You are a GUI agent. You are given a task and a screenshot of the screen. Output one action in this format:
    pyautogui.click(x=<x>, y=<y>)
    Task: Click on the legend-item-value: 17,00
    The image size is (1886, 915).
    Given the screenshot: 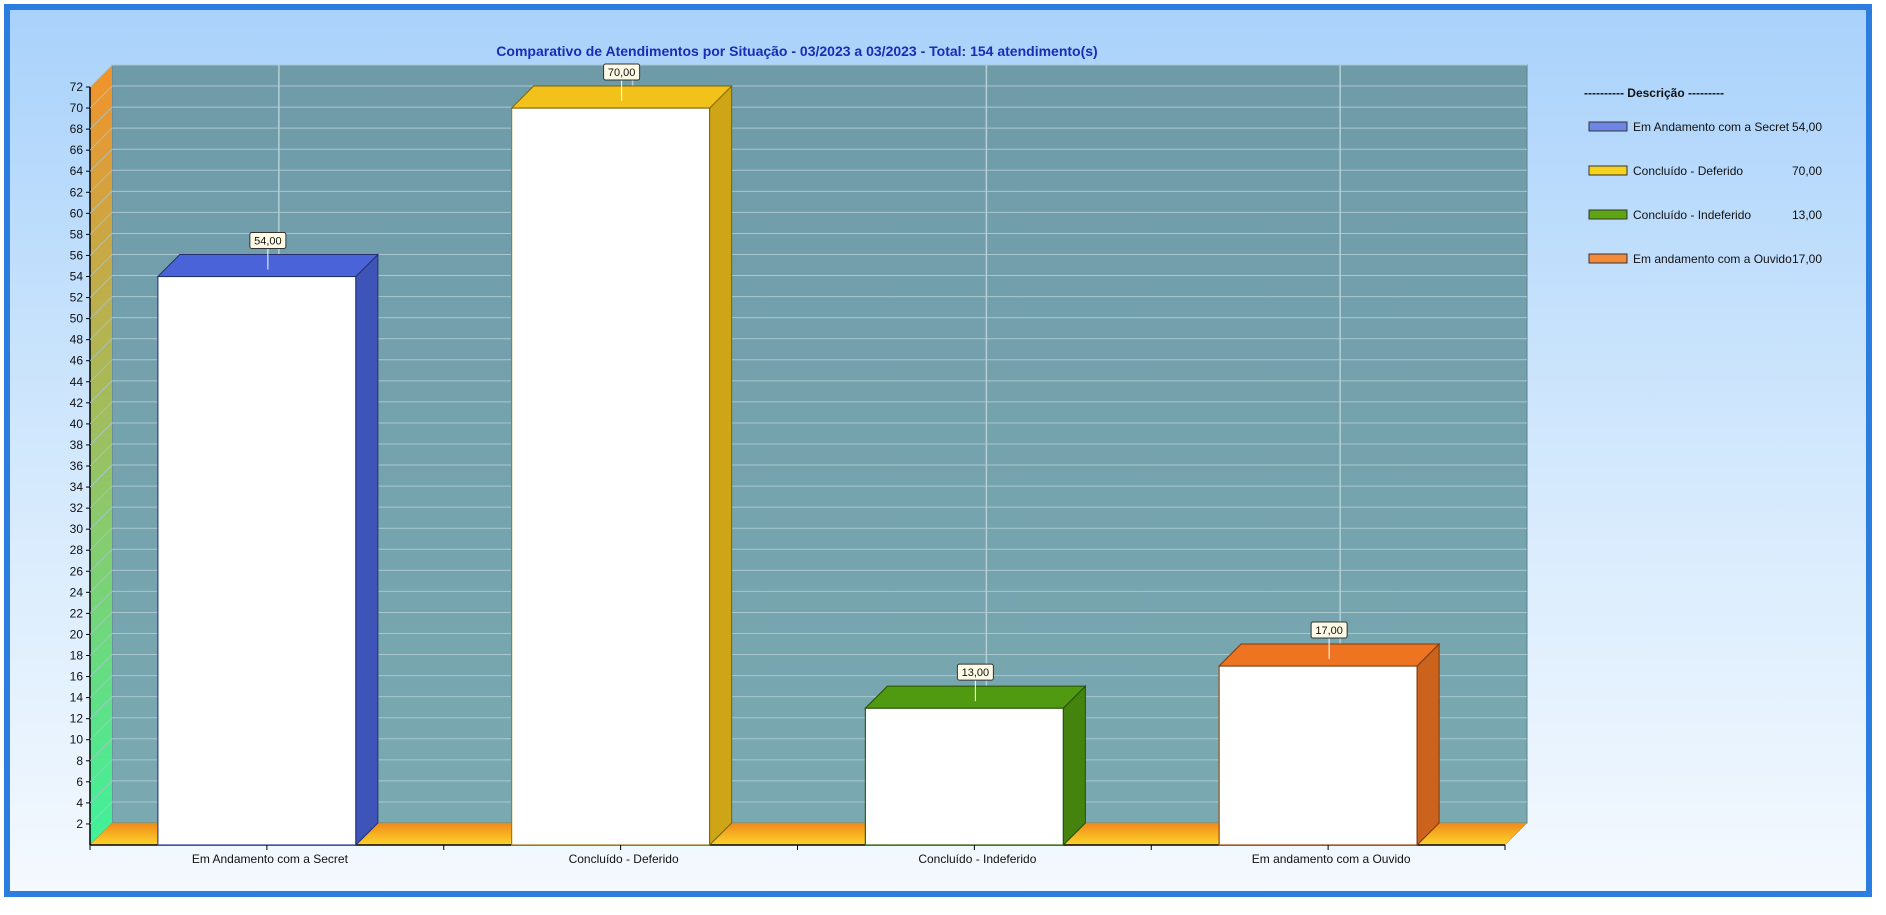 What is the action you would take?
    pyautogui.click(x=1807, y=259)
    